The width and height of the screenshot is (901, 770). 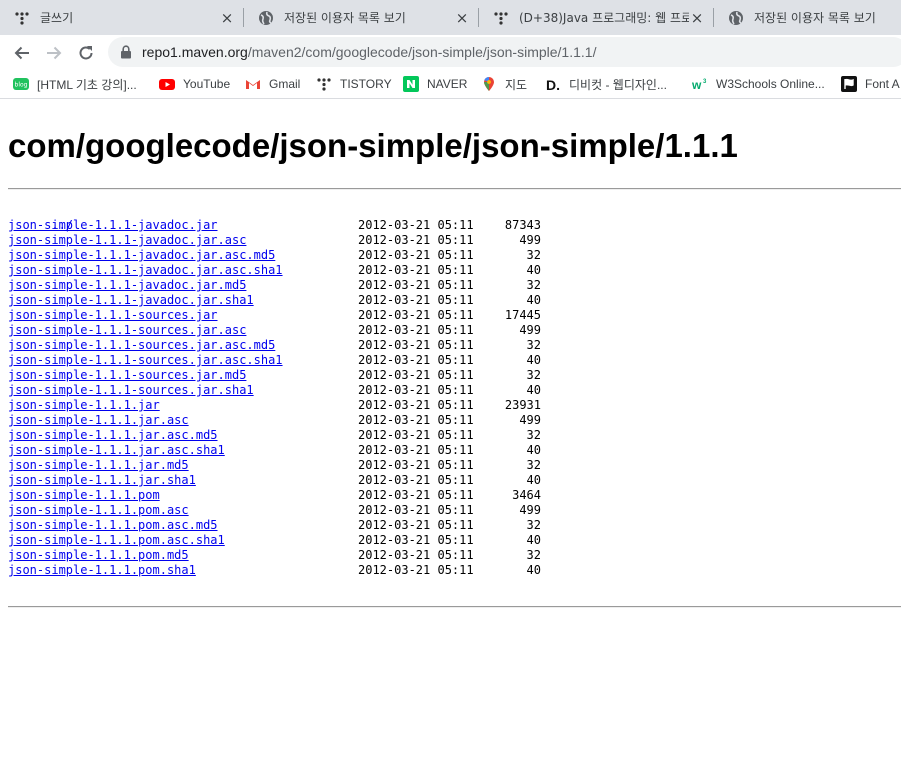 What do you see at coordinates (489, 84) in the screenshot?
I see `google-maps-icon` at bounding box center [489, 84].